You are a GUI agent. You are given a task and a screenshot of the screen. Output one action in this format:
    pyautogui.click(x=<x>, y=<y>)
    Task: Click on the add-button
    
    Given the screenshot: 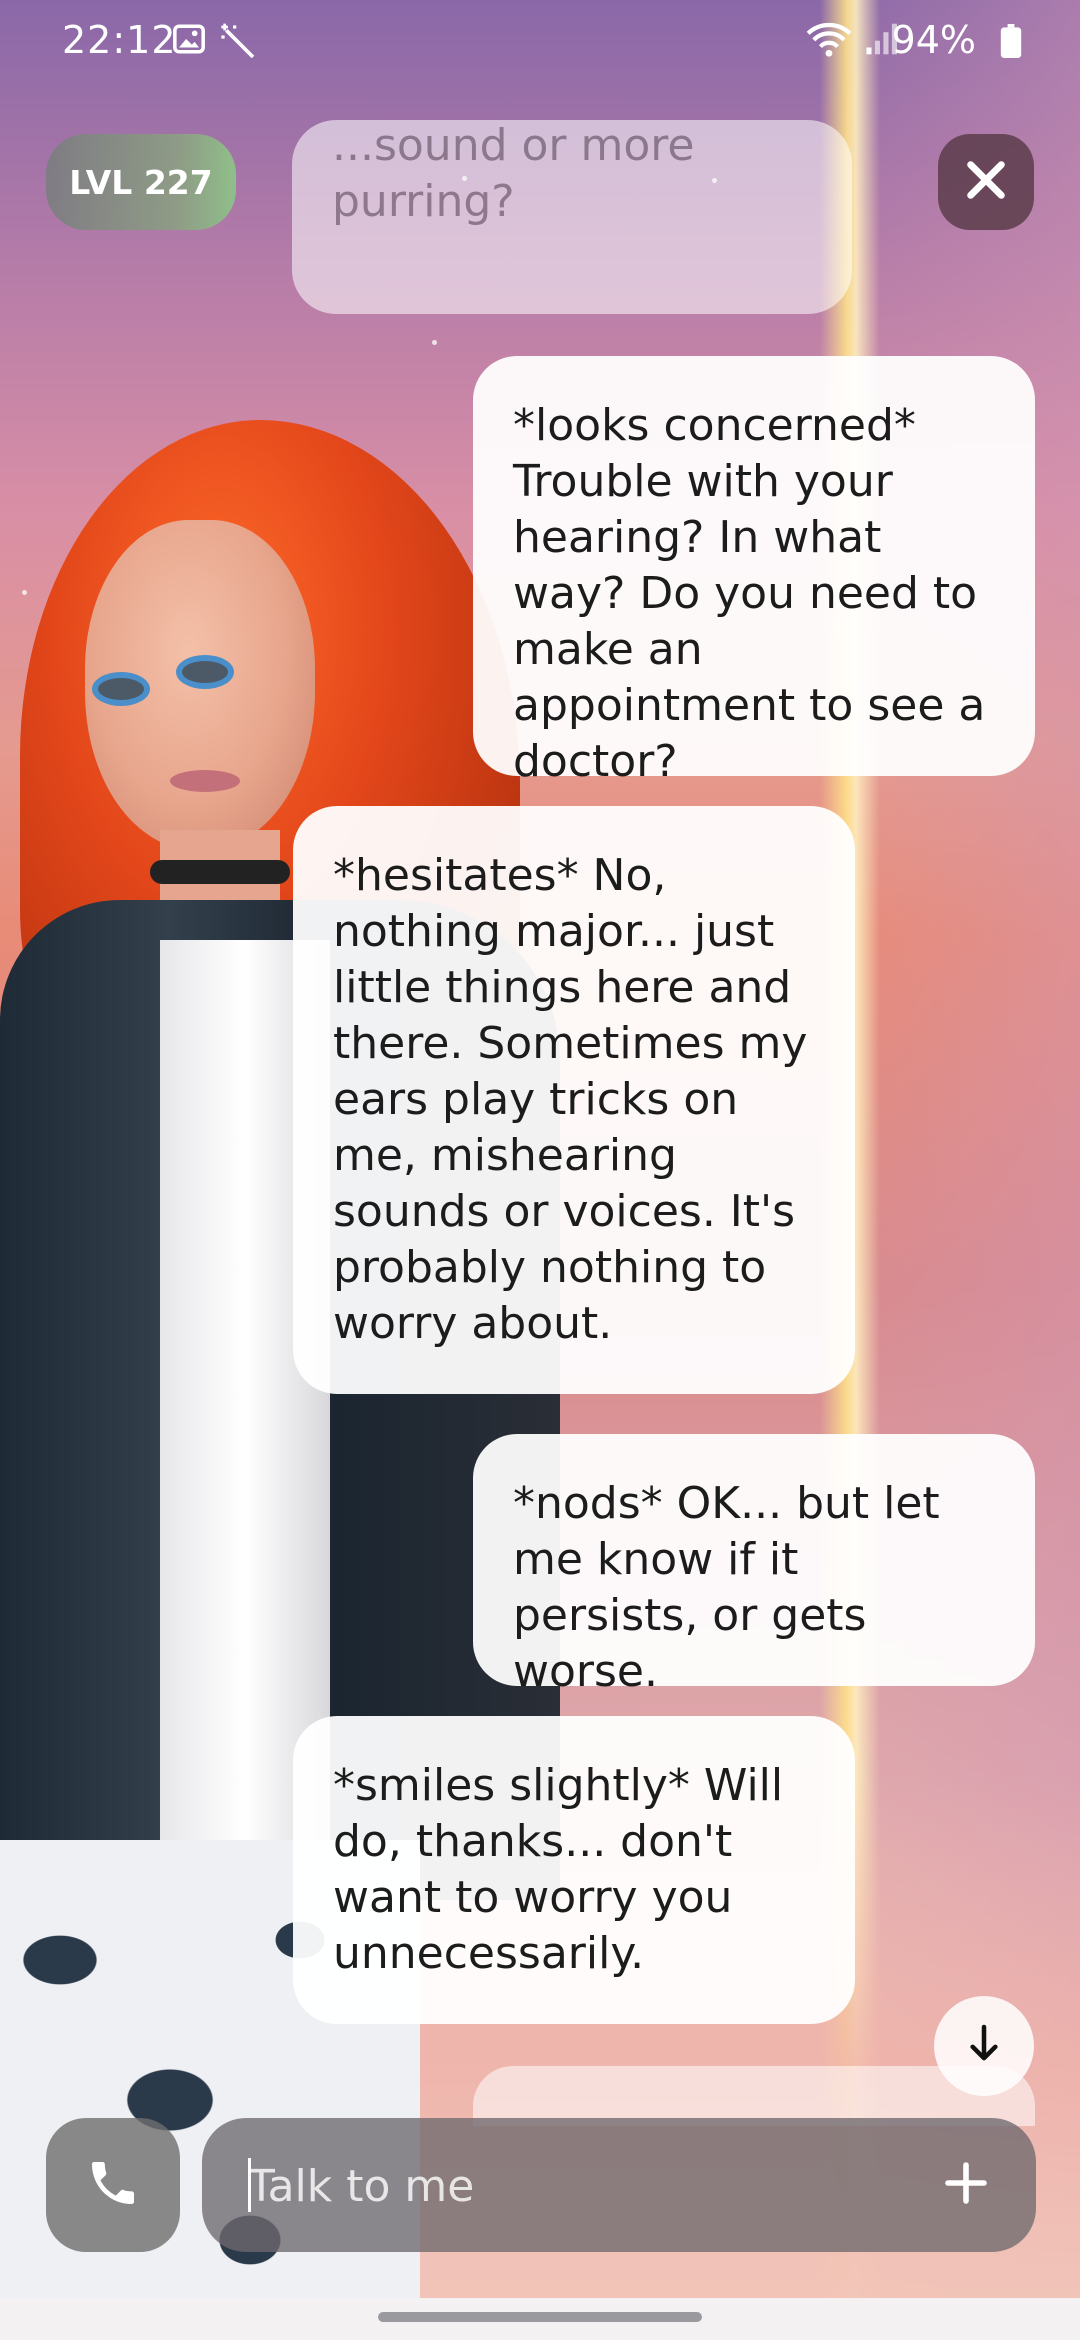 What is the action you would take?
    pyautogui.click(x=966, y=2185)
    